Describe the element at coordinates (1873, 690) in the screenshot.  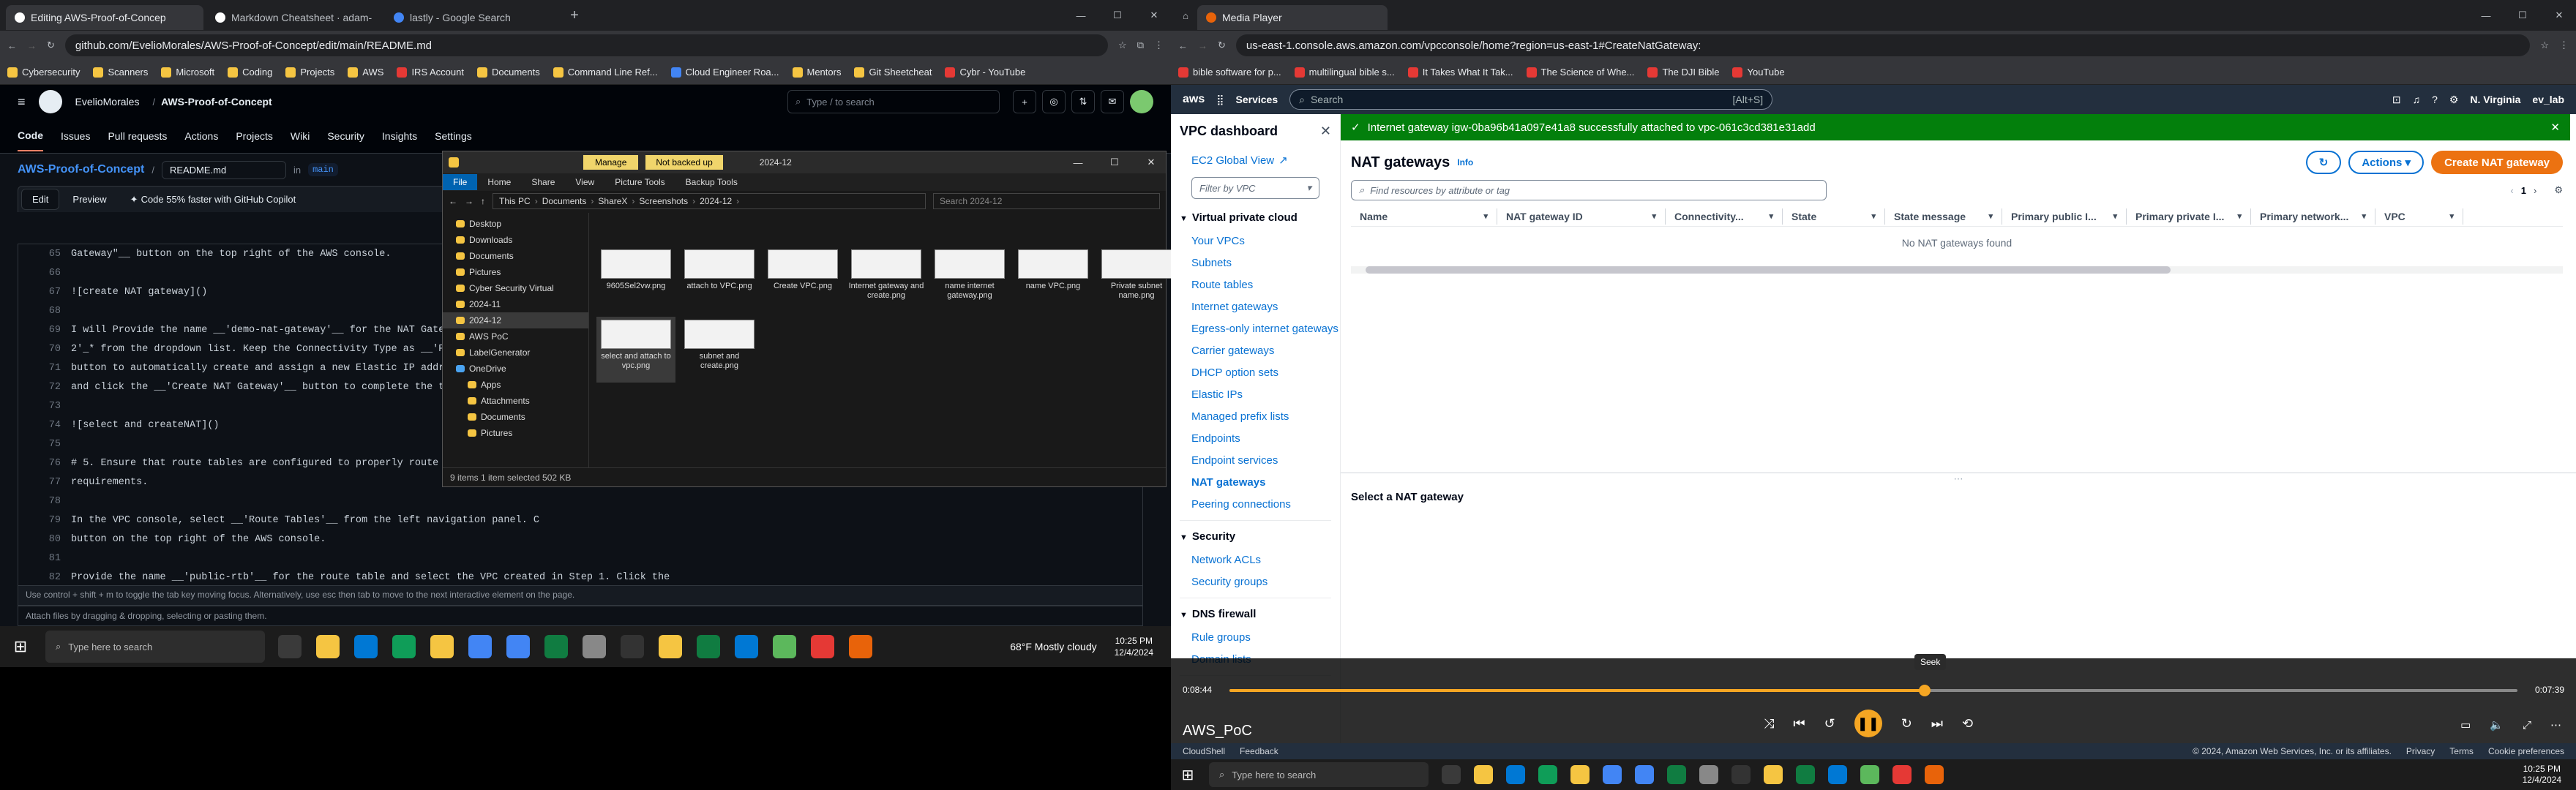
I see `seek-bar` at that location.